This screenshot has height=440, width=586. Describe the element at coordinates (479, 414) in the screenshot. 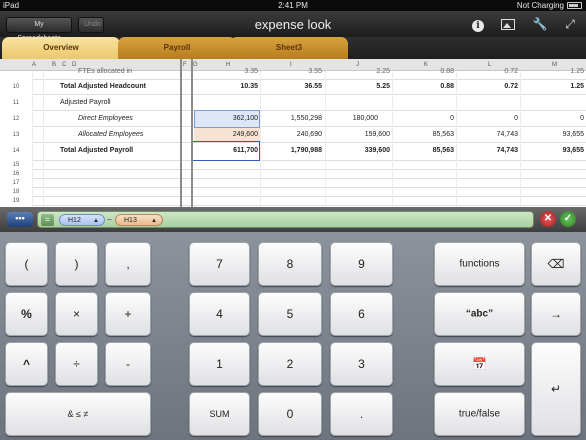

I see `key-true-false: true/false` at that location.